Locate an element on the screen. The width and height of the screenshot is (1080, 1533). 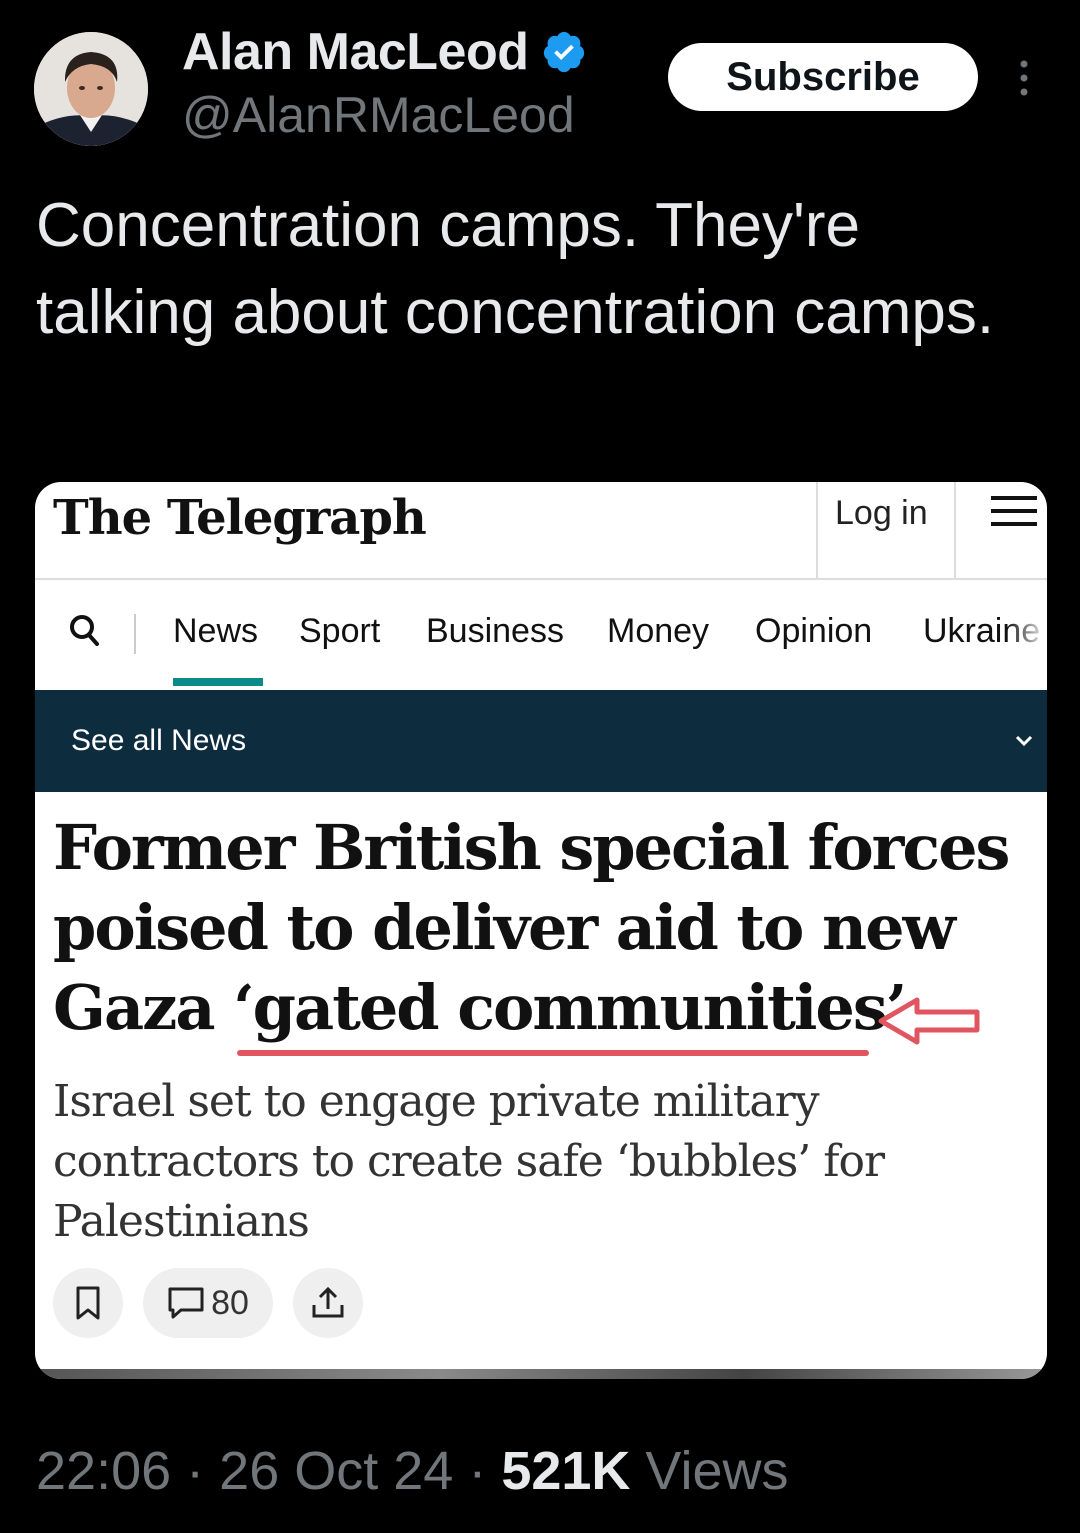
annotation-arrow-icon is located at coordinates (929, 1021).